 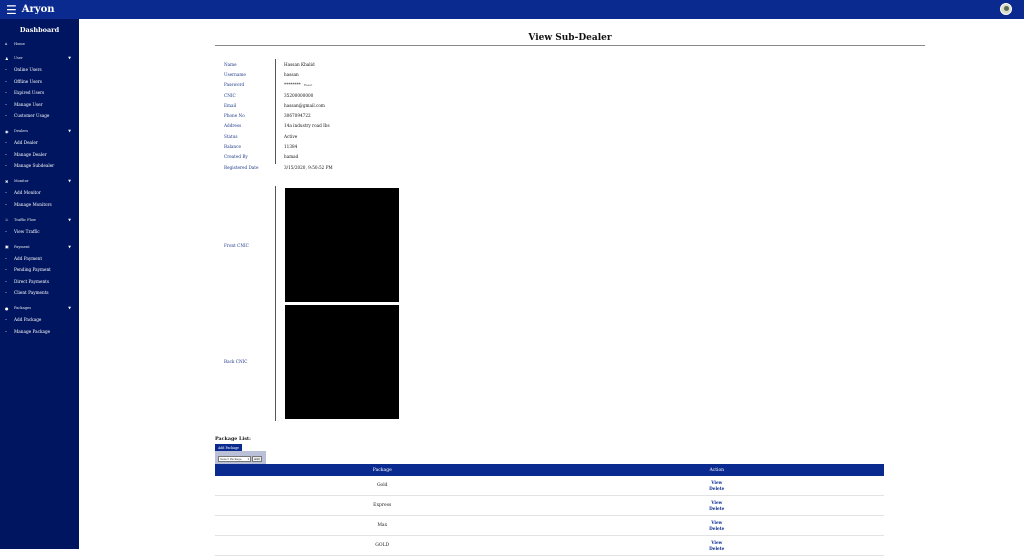 I want to click on sidebar-item-label: Manage User, so click(x=28, y=104).